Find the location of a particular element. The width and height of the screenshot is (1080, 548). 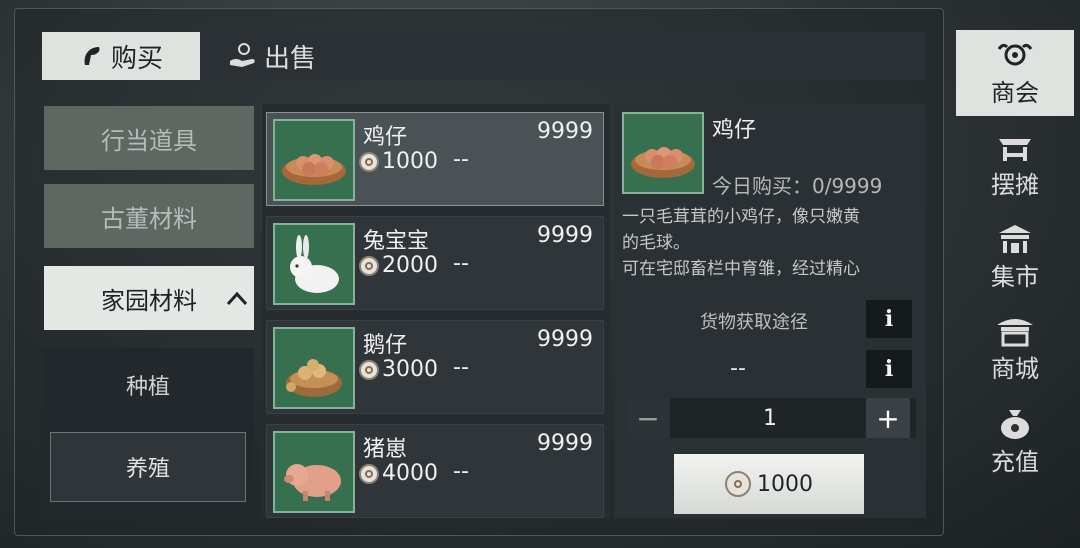

buy-icon is located at coordinates (92, 56).